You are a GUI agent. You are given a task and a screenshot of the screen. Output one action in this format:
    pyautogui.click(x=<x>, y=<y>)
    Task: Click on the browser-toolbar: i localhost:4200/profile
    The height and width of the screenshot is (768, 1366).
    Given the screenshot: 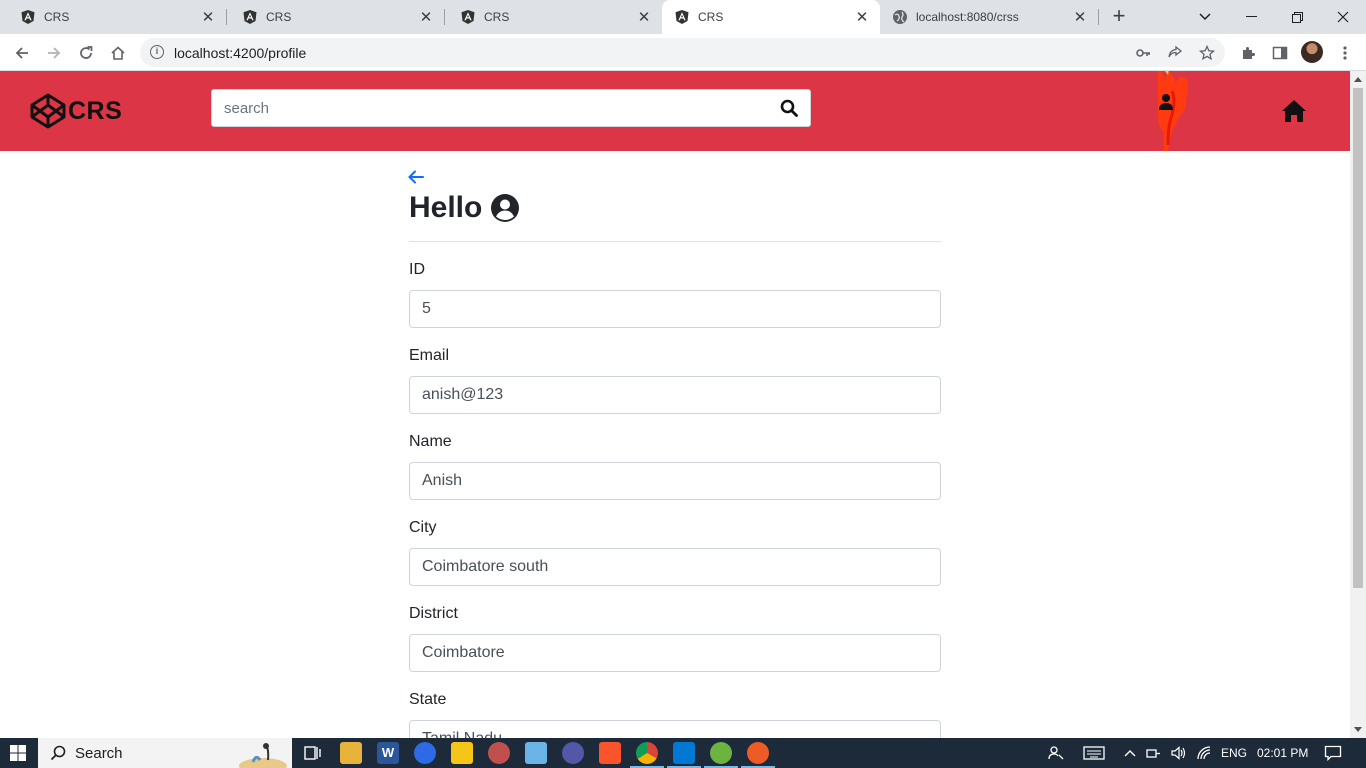 What is the action you would take?
    pyautogui.click(x=683, y=52)
    